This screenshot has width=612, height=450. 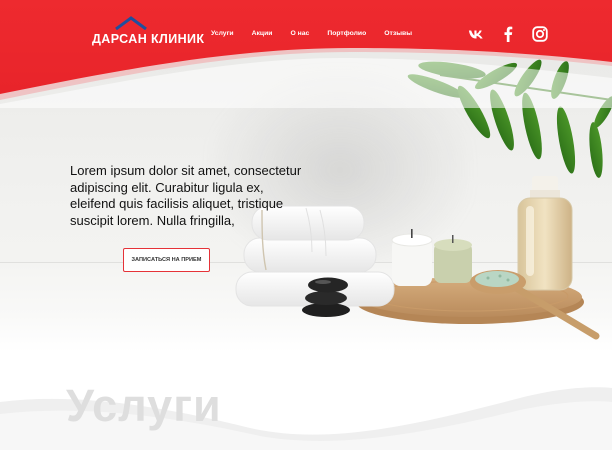 I want to click on book-appointment-button: ЗАПИСАТЬСЯ НА ПРИЕМ, so click(x=166, y=260).